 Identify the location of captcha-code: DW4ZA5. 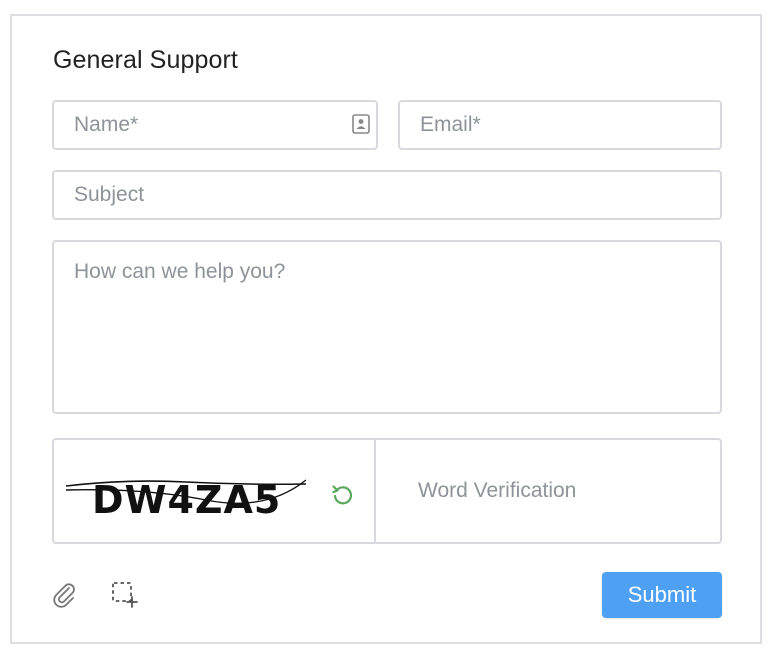
(187, 500).